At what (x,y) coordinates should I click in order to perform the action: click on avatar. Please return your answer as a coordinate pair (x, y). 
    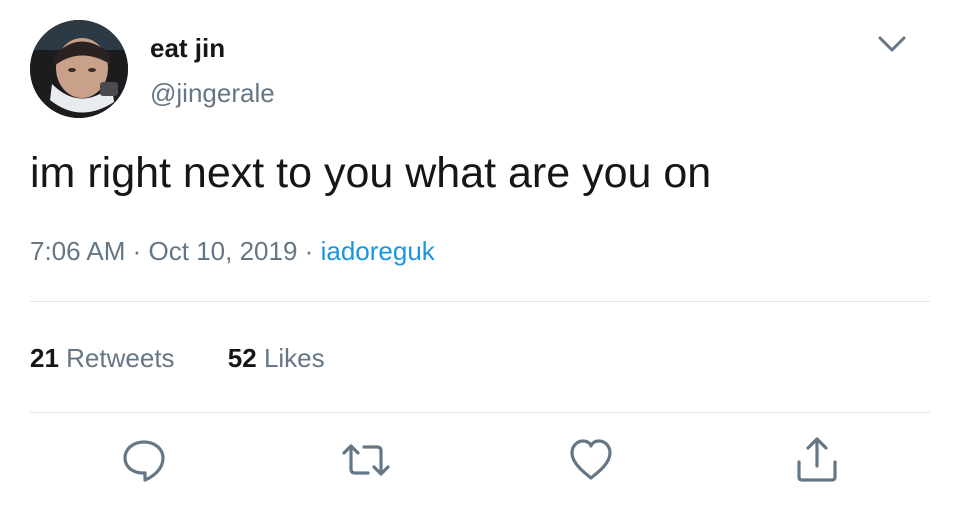
    Looking at the image, I should click on (79, 69).